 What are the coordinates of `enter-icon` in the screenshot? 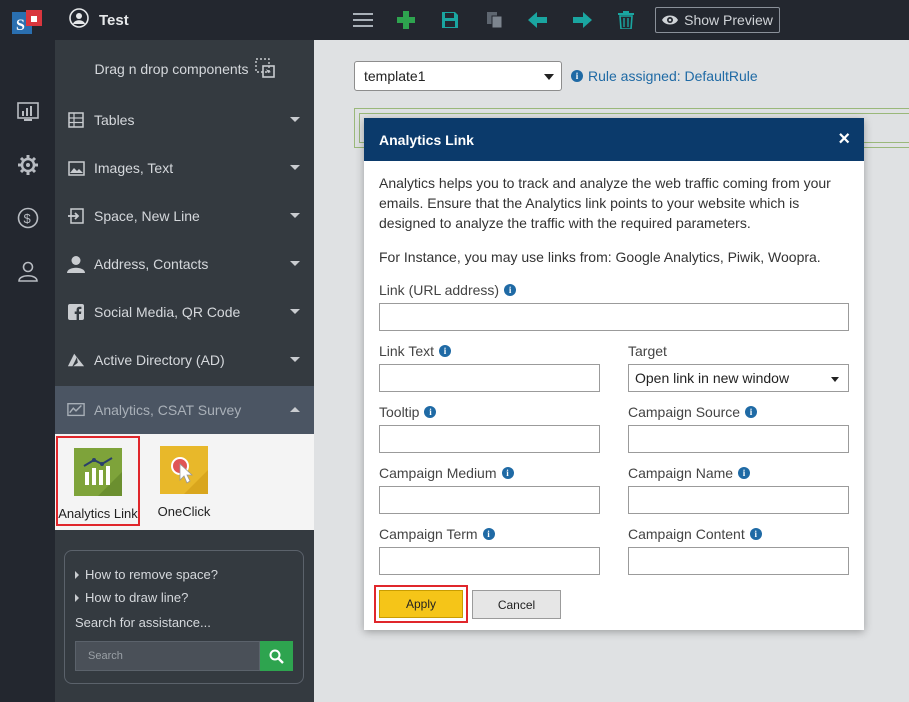 It's located at (76, 216).